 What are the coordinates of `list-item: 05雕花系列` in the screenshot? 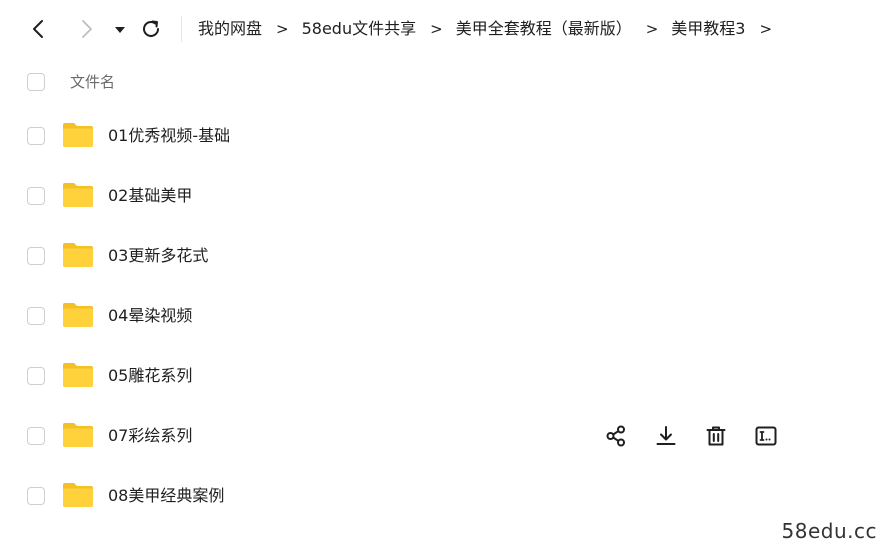 It's located at (443, 376).